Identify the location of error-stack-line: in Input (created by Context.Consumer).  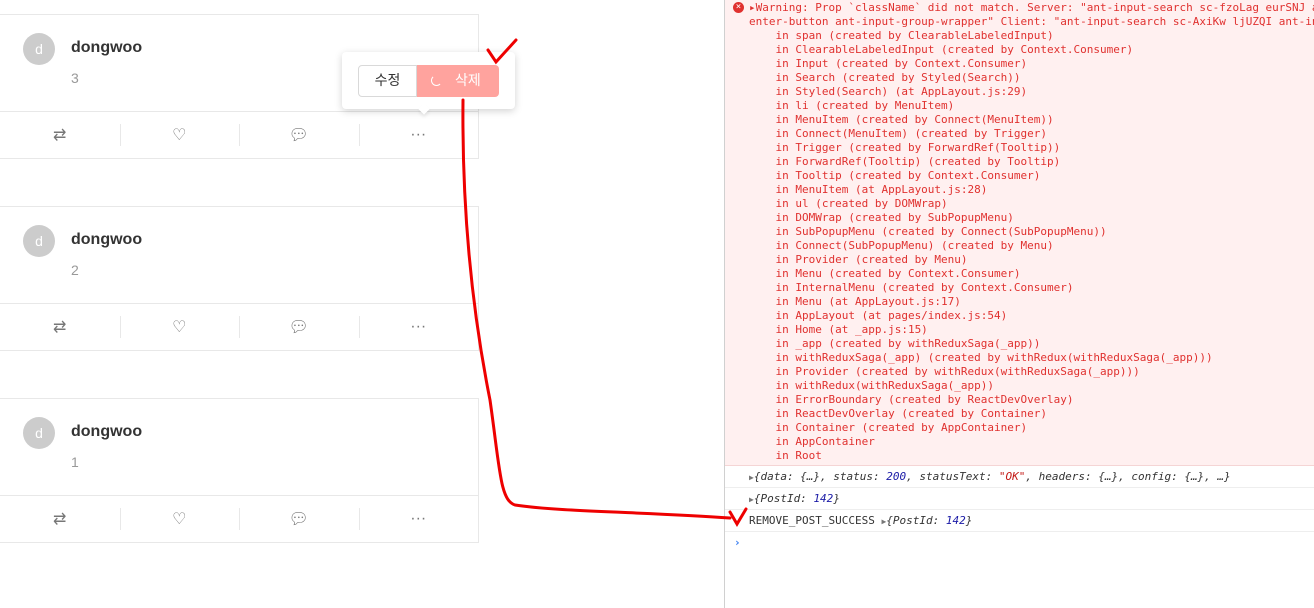
(888, 63).